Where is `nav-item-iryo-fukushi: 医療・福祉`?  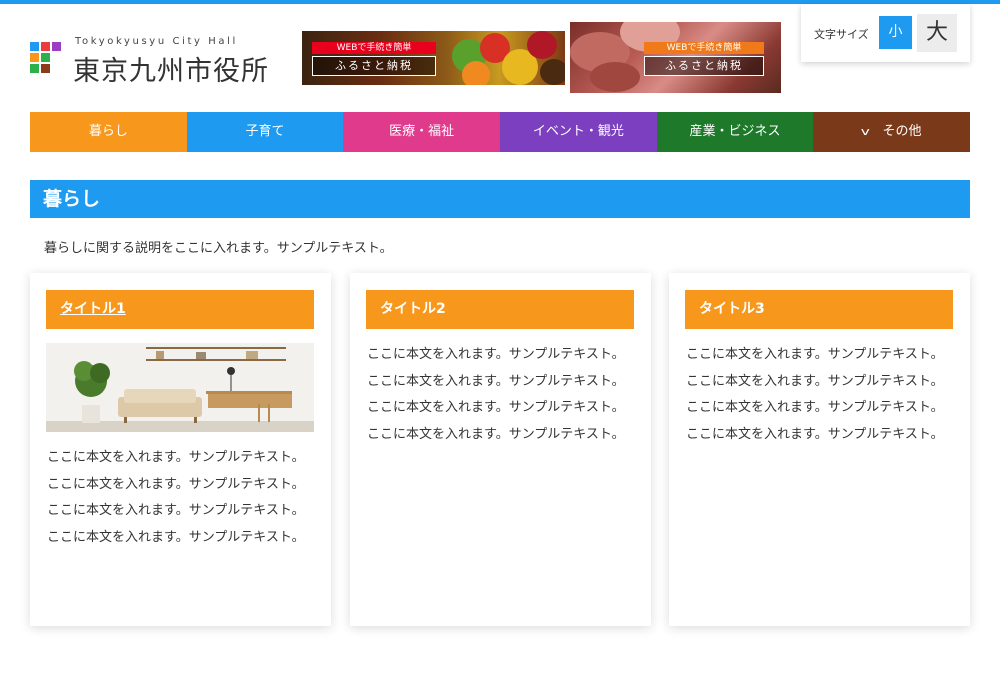
nav-item-iryo-fukushi: 医療・福祉 is located at coordinates (422, 132).